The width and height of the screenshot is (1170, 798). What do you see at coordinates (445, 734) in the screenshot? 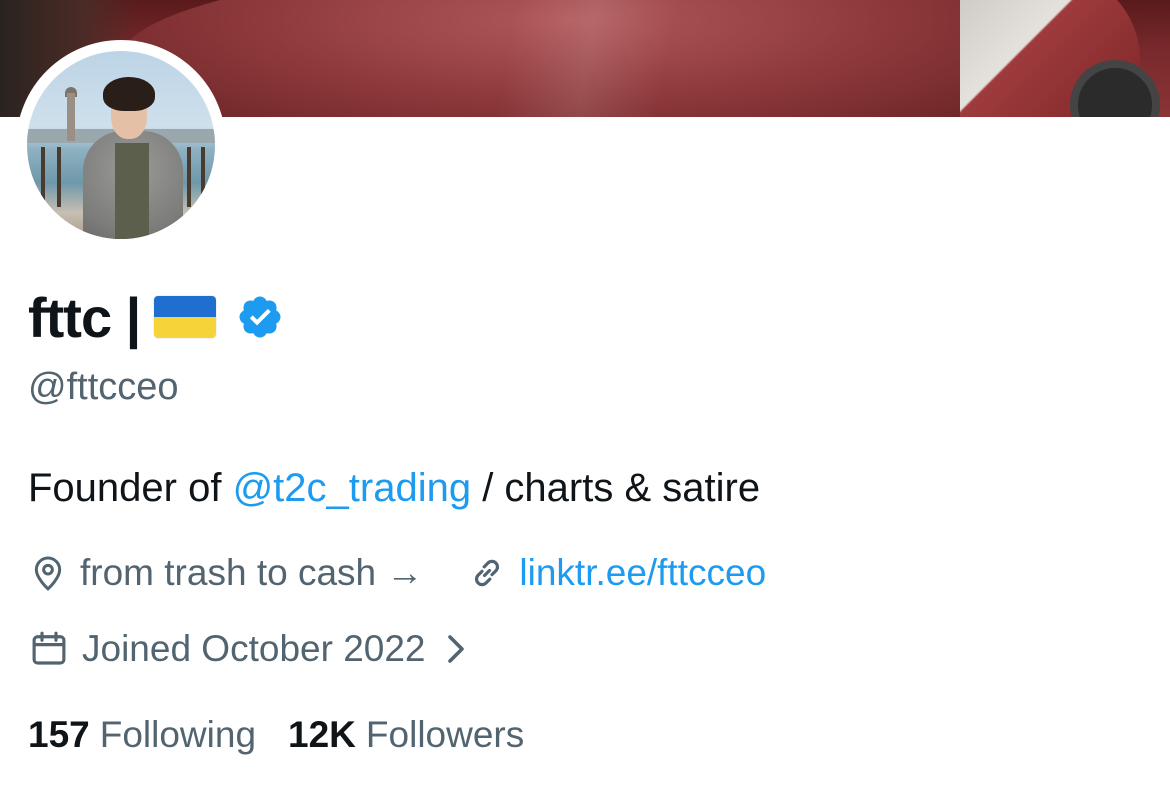
I see `followers-label: Followers` at bounding box center [445, 734].